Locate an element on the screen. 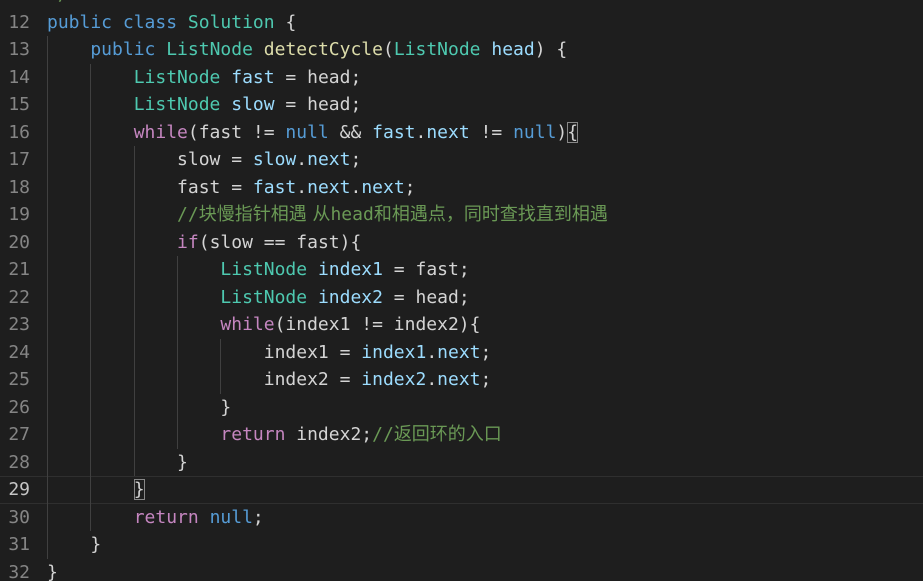 The image size is (923, 581). code-line: 24 index1 = index1.next; is located at coordinates (461, 352).